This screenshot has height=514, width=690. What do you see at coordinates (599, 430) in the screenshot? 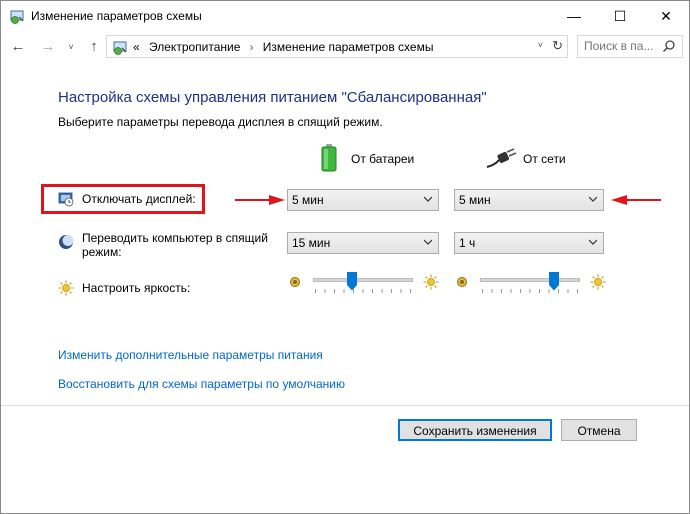
I see `cancel-button: Отмена` at bounding box center [599, 430].